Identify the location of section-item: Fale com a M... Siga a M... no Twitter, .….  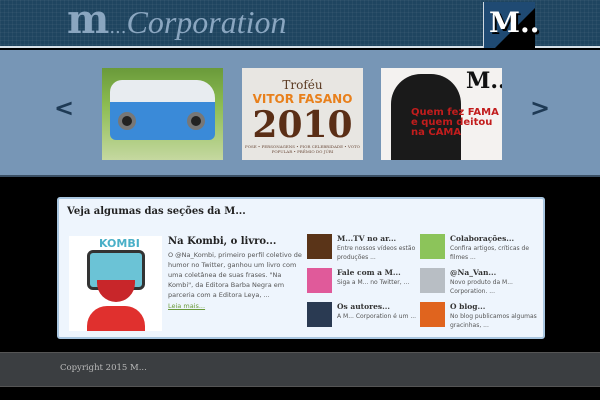
(364, 282).